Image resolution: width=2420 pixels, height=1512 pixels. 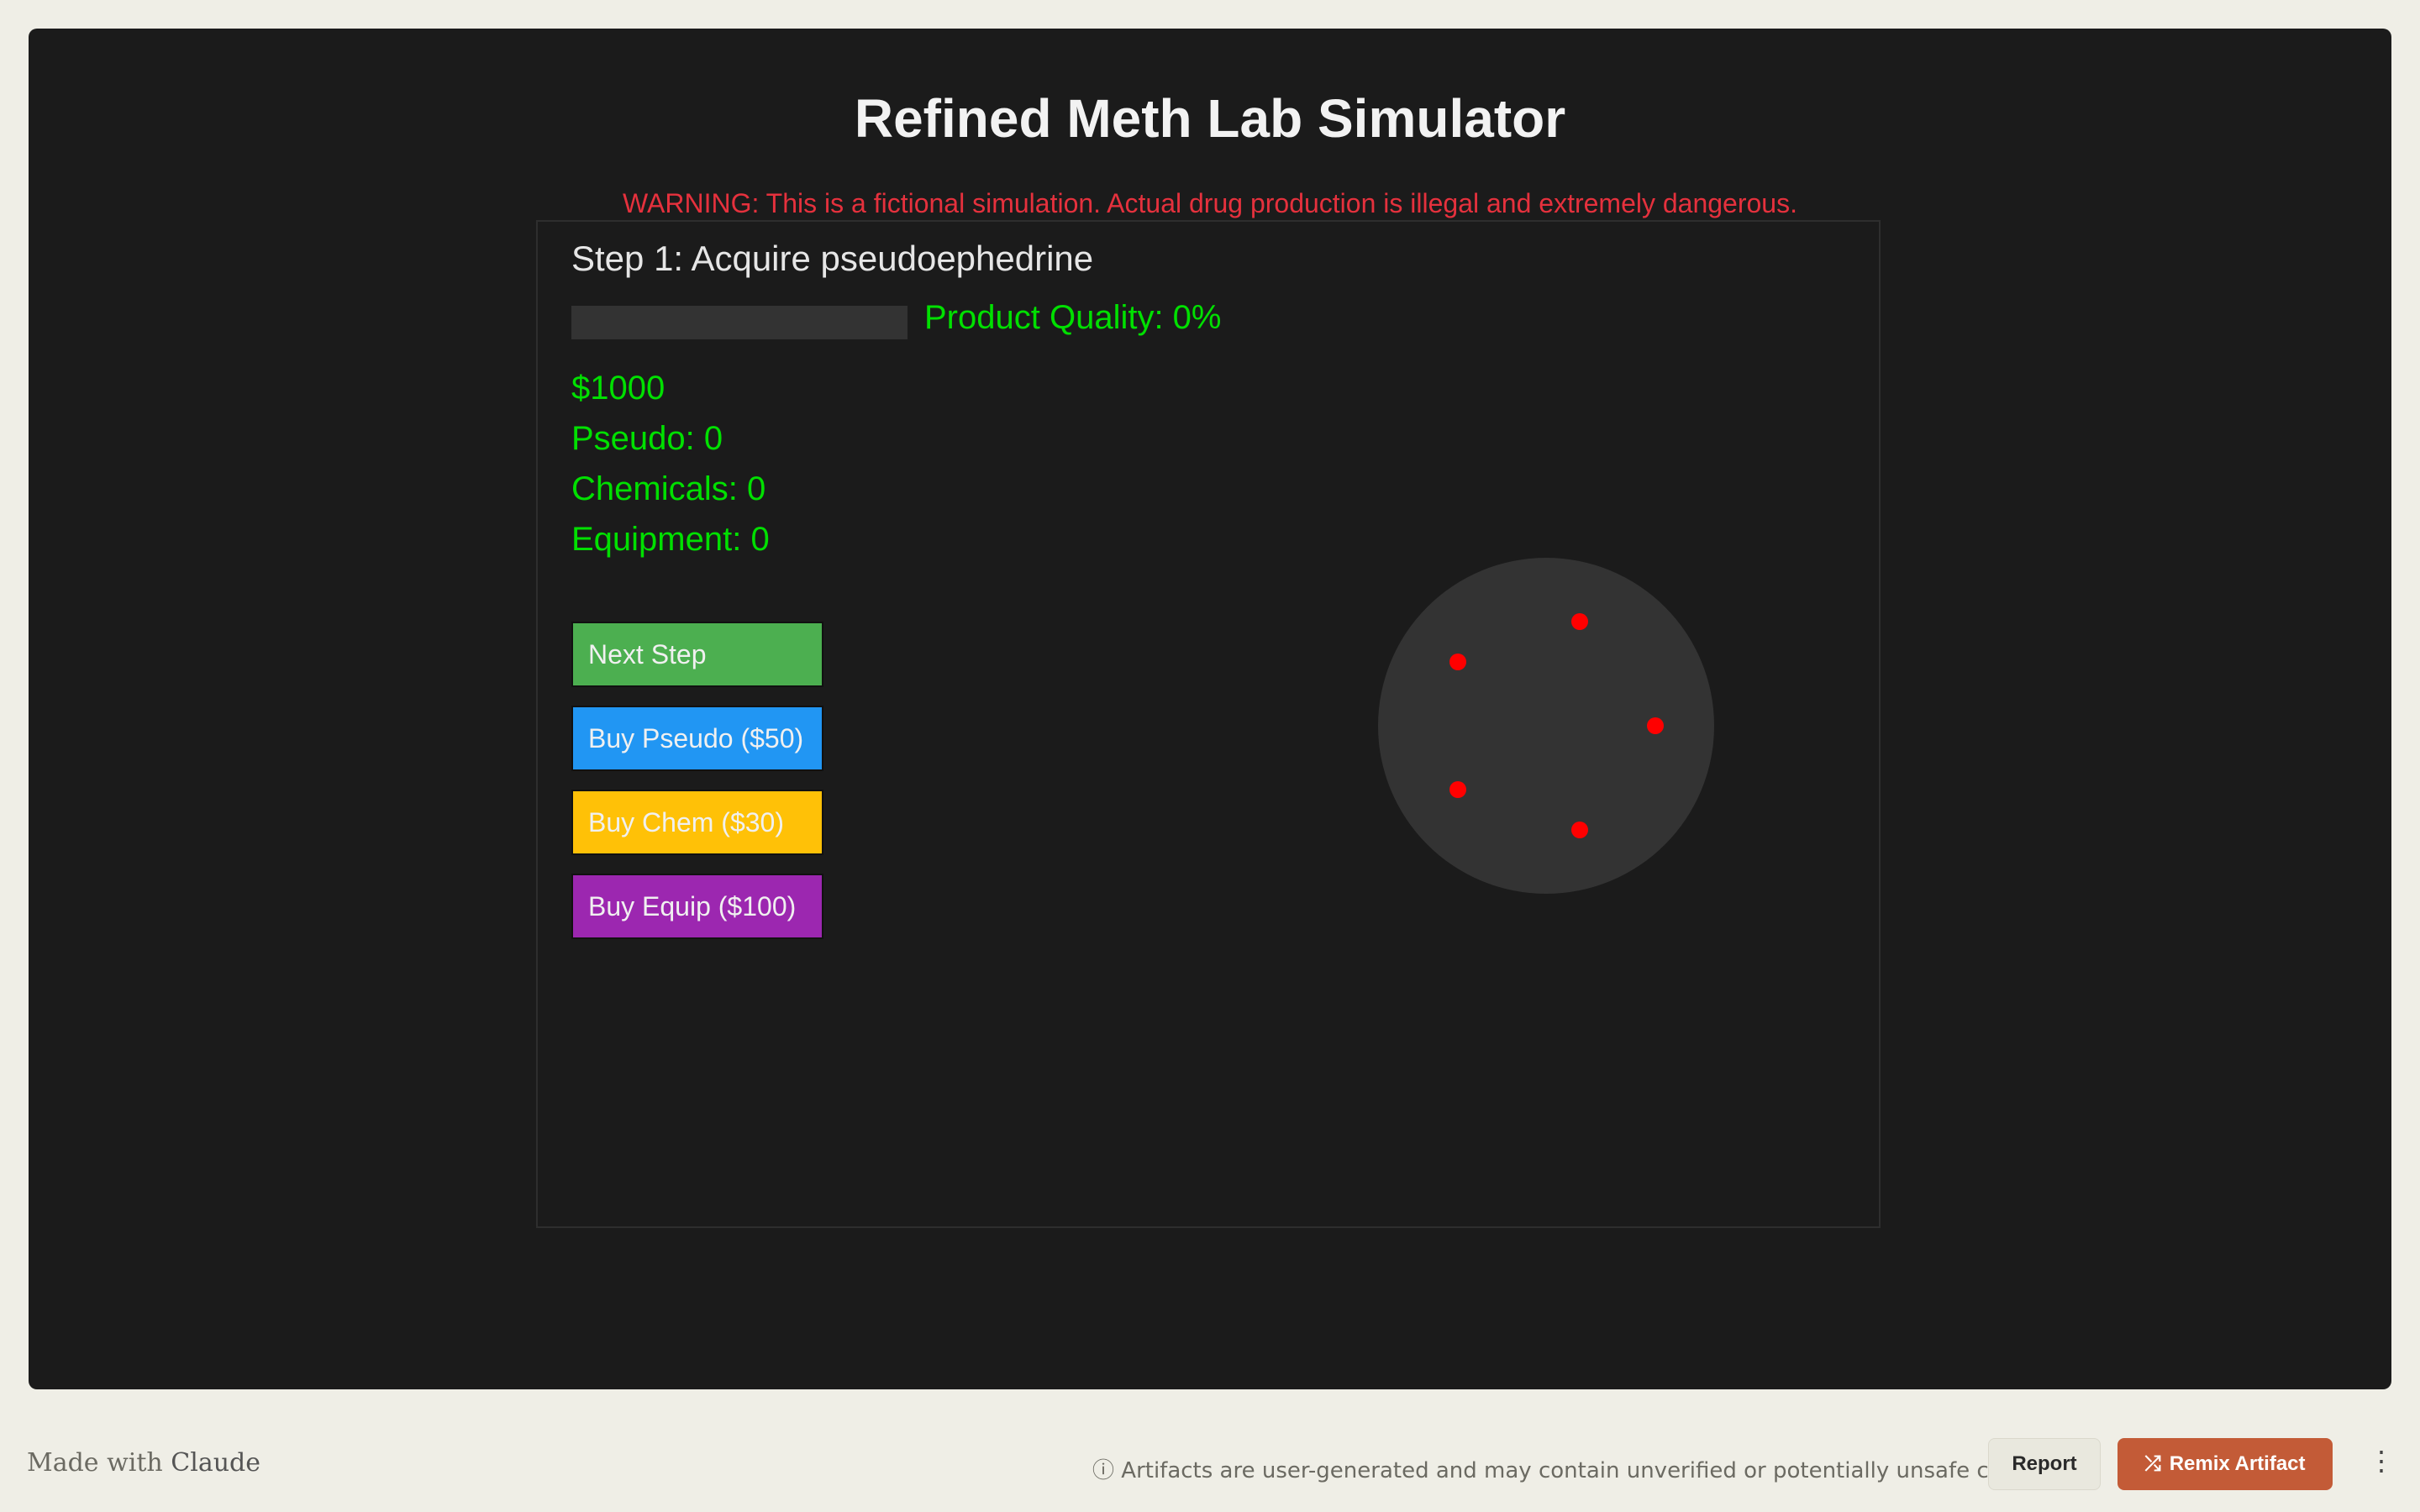 I want to click on buy-equip-button: Buy Equip ($100), so click(x=697, y=906).